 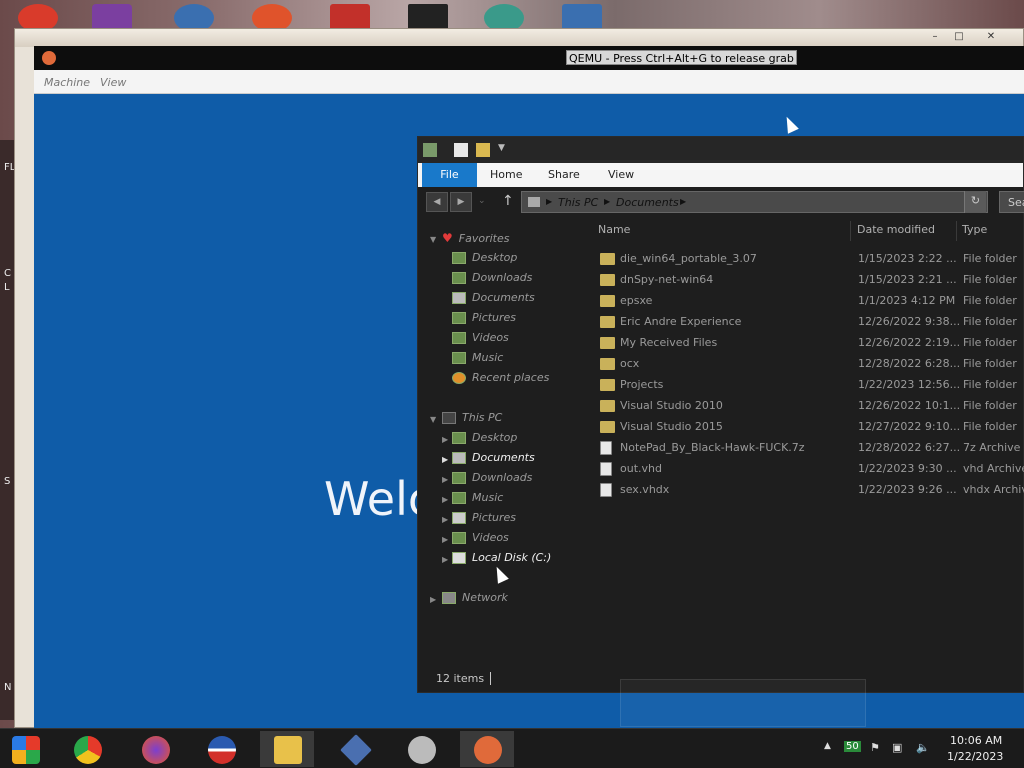 What do you see at coordinates (475, 600) in the screenshot?
I see `nav-network: Network` at bounding box center [475, 600].